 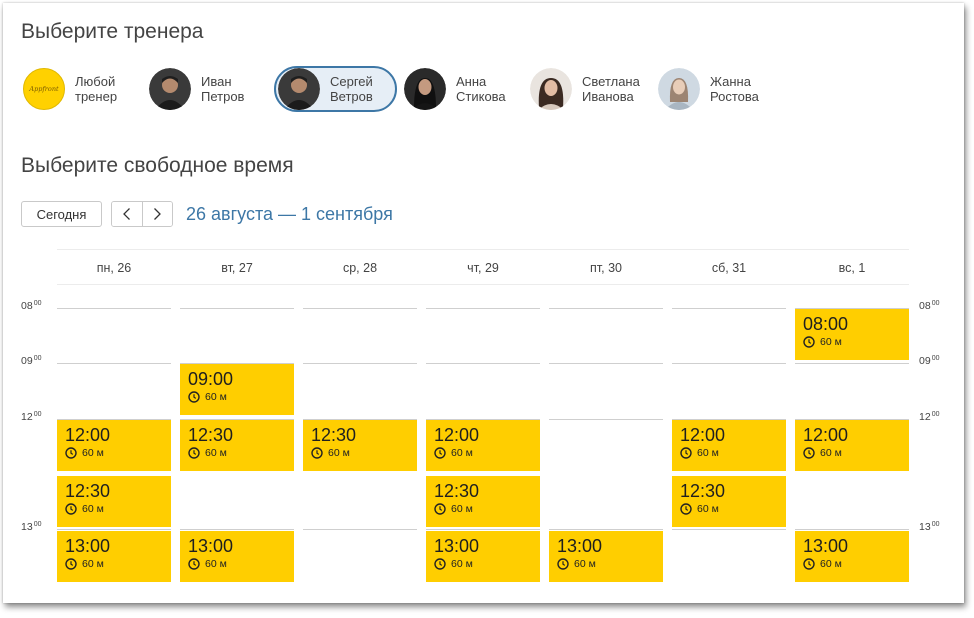 What do you see at coordinates (852, 334) in the screenshot?
I see `time-slot: 08:00 60 м` at bounding box center [852, 334].